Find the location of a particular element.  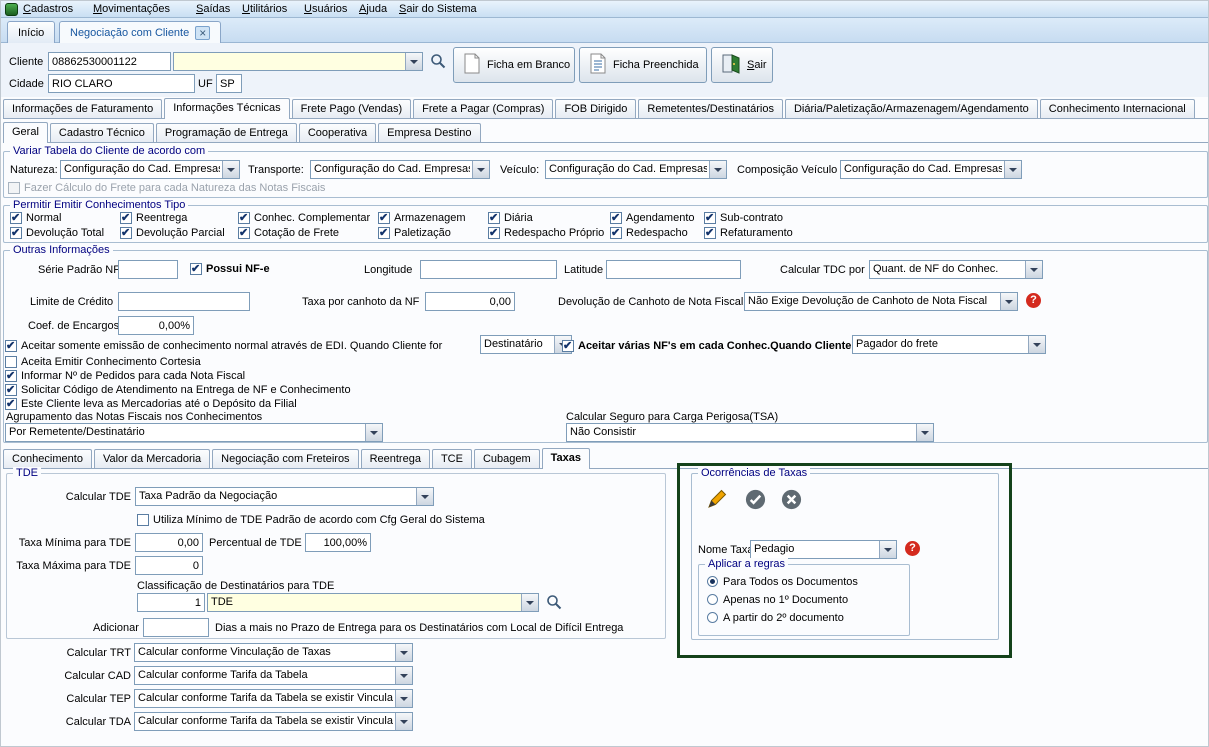

taxa-maxima-tde-input is located at coordinates (169, 565).